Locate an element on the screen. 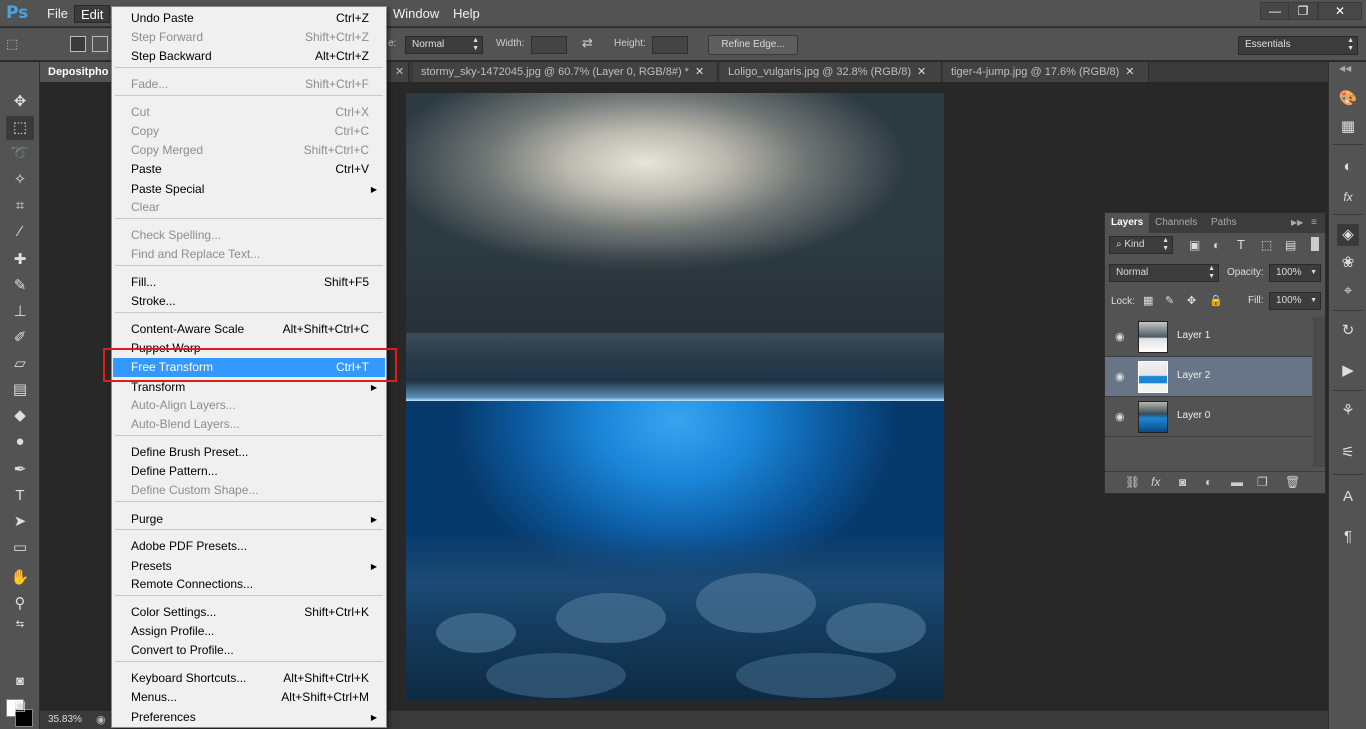  menu-item-cut: Cut Ctrl+X is located at coordinates (249, 112).